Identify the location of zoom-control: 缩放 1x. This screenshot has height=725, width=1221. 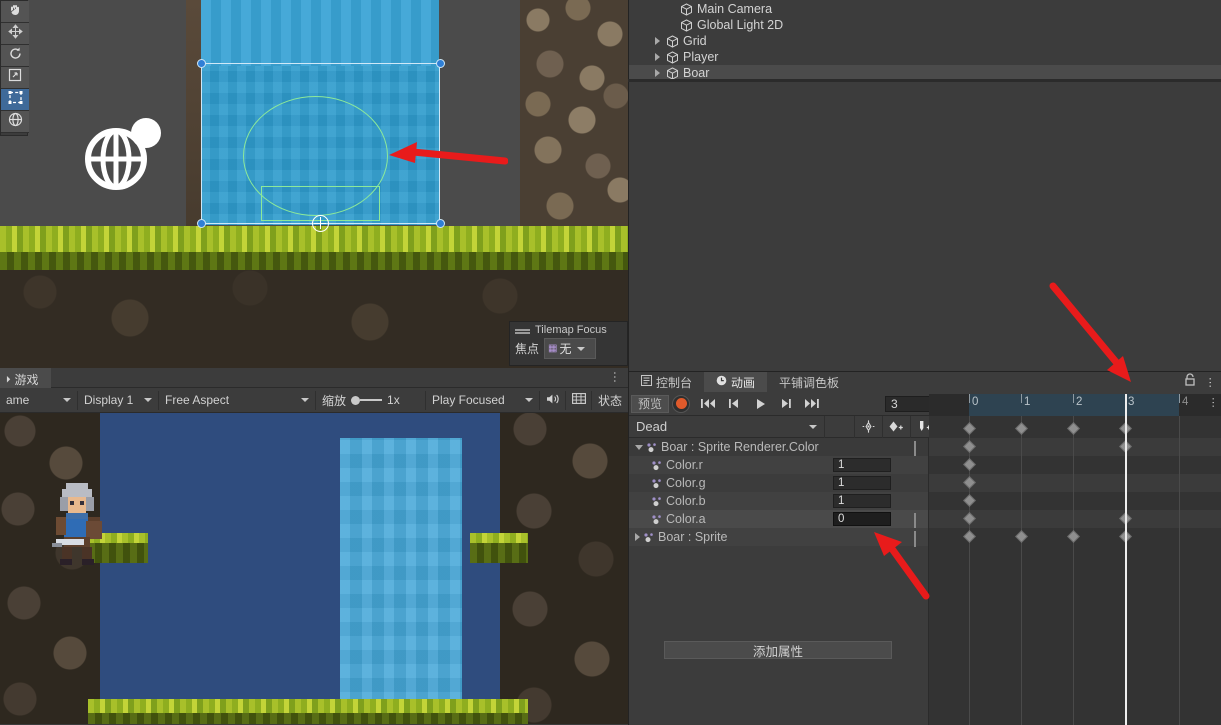
(371, 400).